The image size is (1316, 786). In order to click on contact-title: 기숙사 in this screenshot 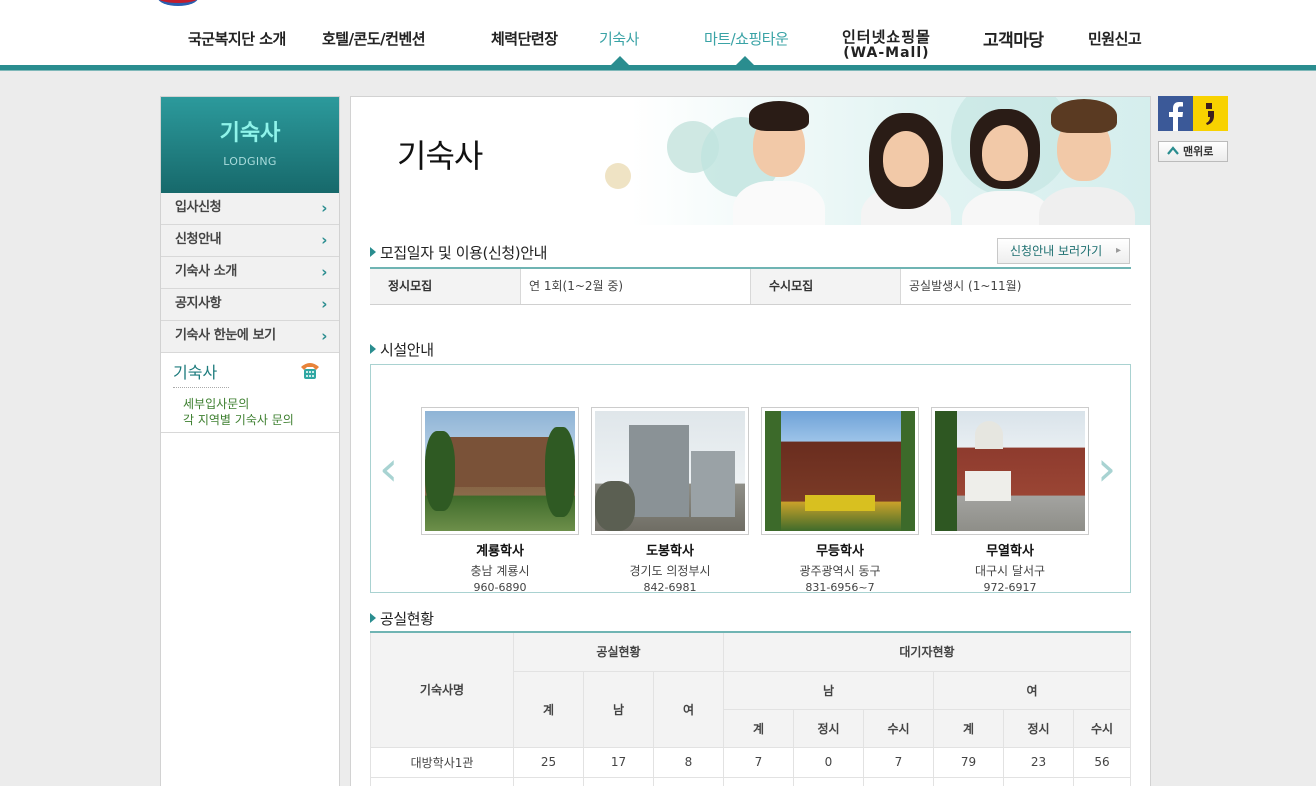, I will do `click(201, 373)`.